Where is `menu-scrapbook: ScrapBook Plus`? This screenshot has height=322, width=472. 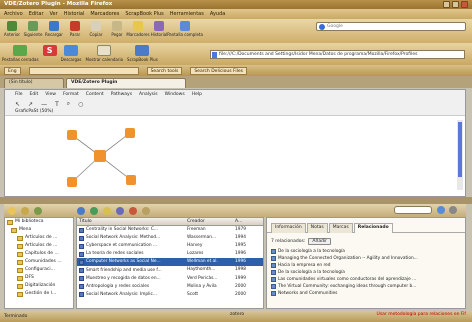
menu-scrapbook: ScrapBook Plus is located at coordinates (144, 14).